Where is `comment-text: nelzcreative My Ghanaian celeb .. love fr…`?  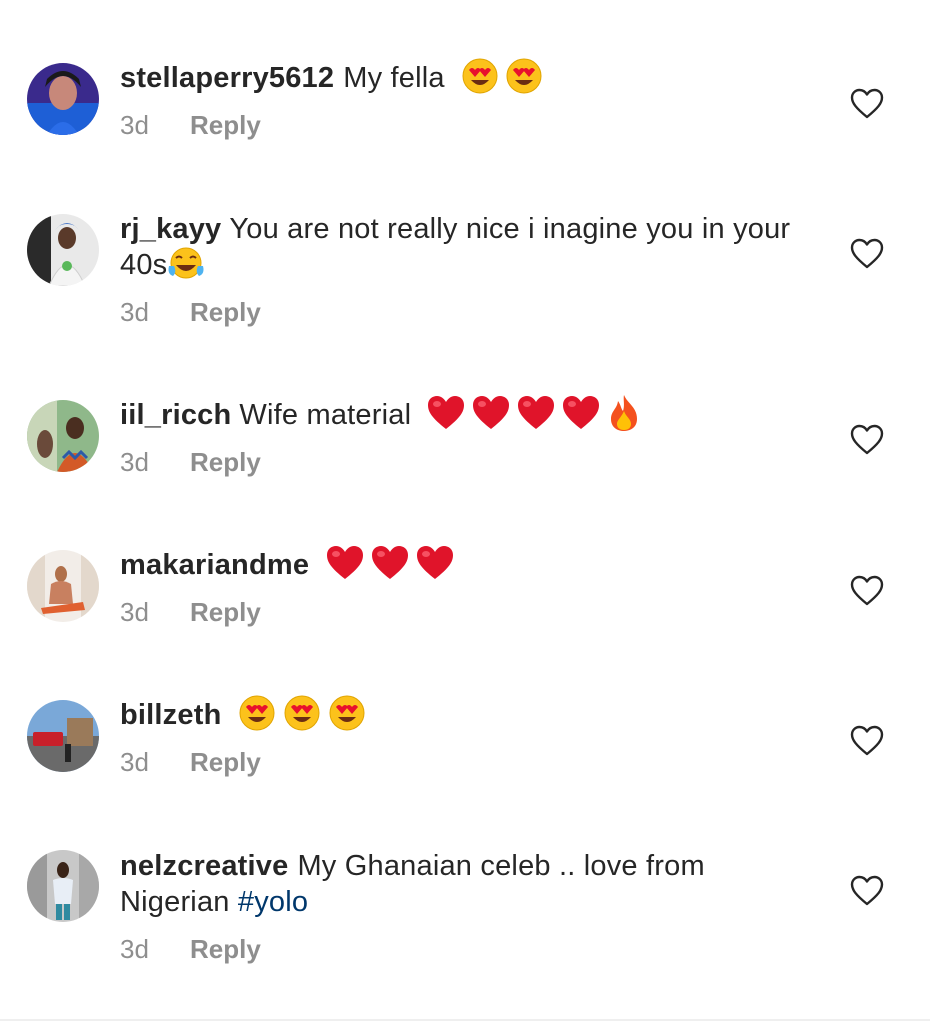 comment-text: nelzcreative My Ghanaian celeb .. love fr… is located at coordinates (460, 884).